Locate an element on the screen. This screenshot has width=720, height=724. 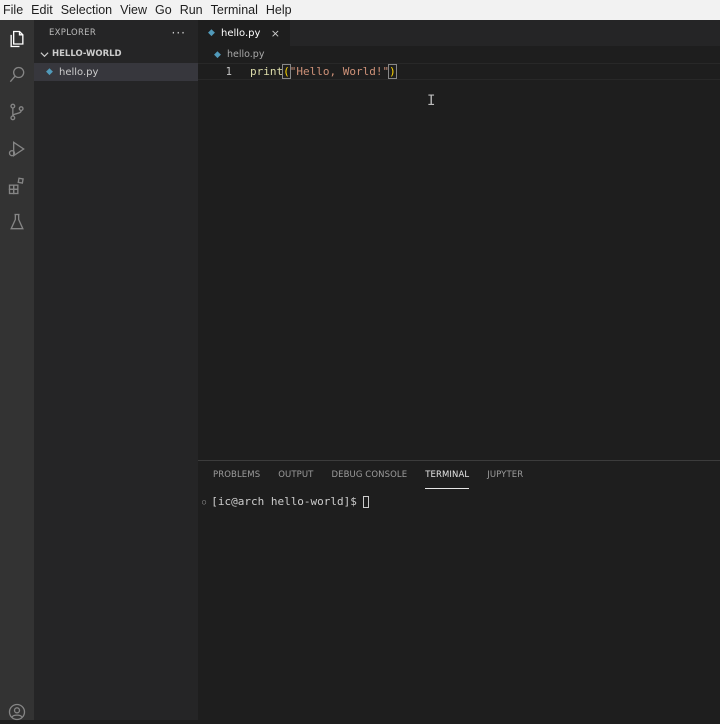
menu-terminal: Terminal is located at coordinates (234, 10).